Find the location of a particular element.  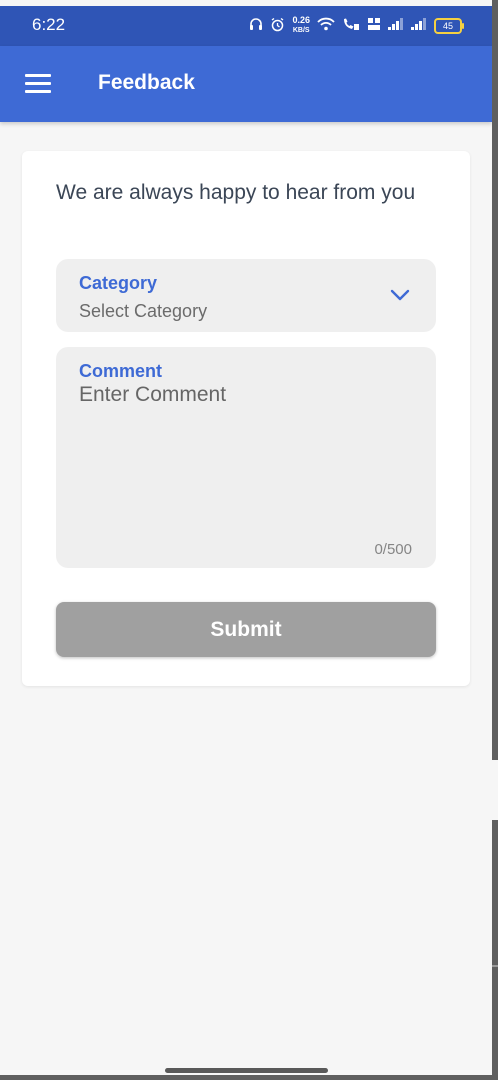

character-counter: 0/500 is located at coordinates (393, 549).